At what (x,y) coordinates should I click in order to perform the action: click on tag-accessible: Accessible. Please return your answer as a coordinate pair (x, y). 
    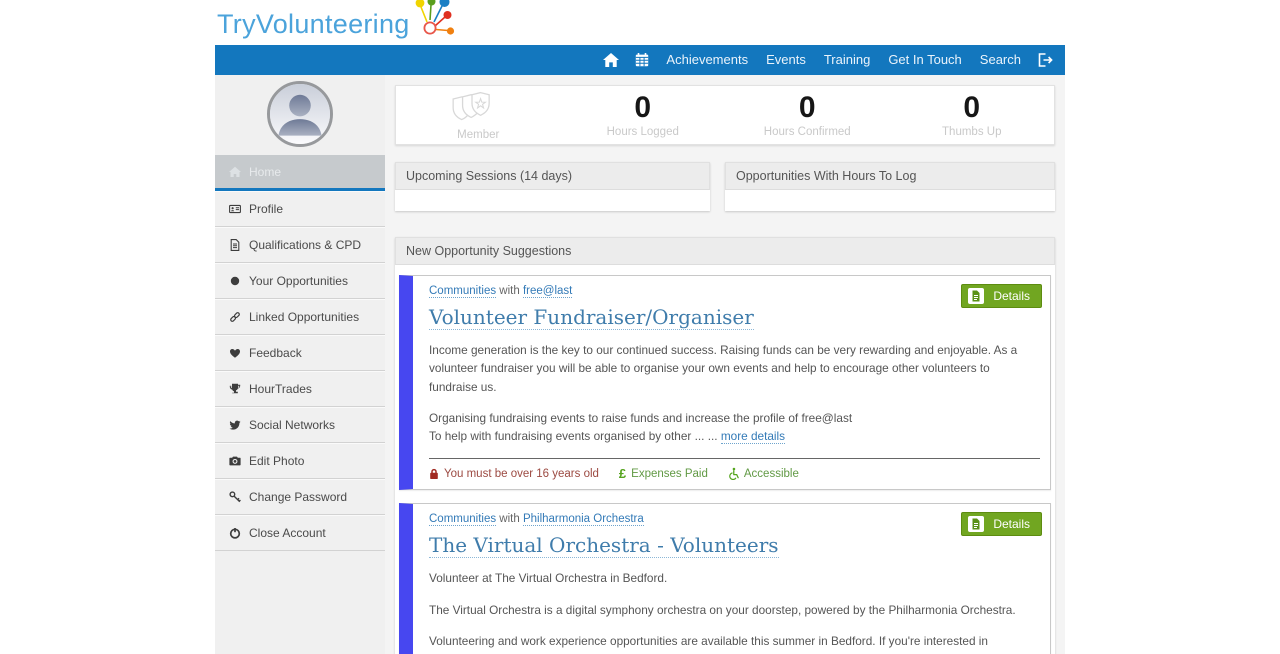
    Looking at the image, I should click on (763, 474).